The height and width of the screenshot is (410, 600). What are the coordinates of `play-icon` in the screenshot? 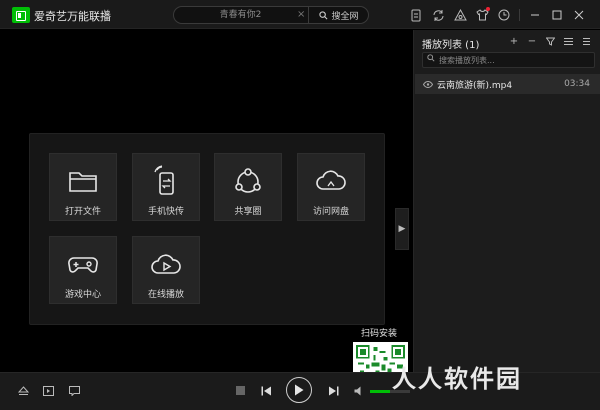 It's located at (299, 390).